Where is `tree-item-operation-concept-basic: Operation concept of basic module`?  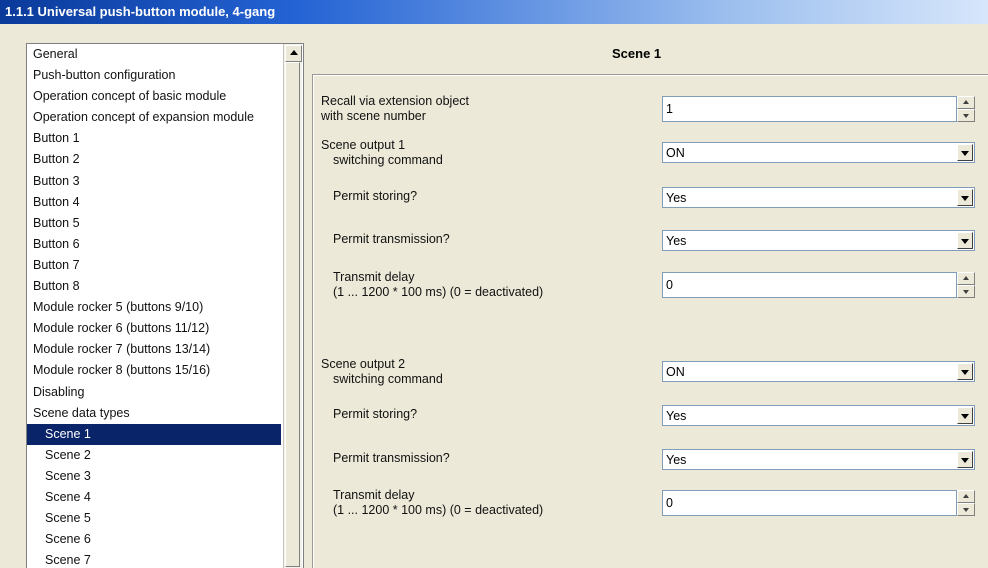 tree-item-operation-concept-basic: Operation concept of basic module is located at coordinates (154, 96).